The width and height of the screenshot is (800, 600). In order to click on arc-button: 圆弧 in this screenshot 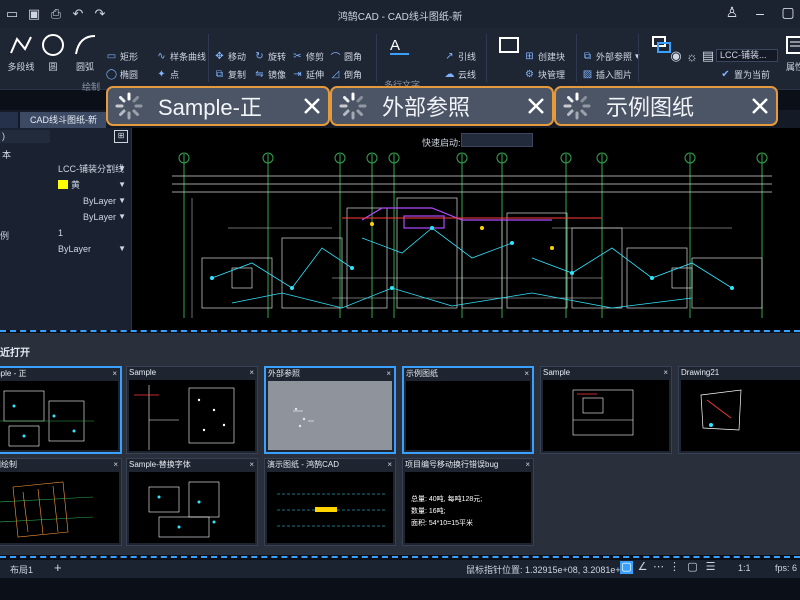, I will do `click(85, 52)`.